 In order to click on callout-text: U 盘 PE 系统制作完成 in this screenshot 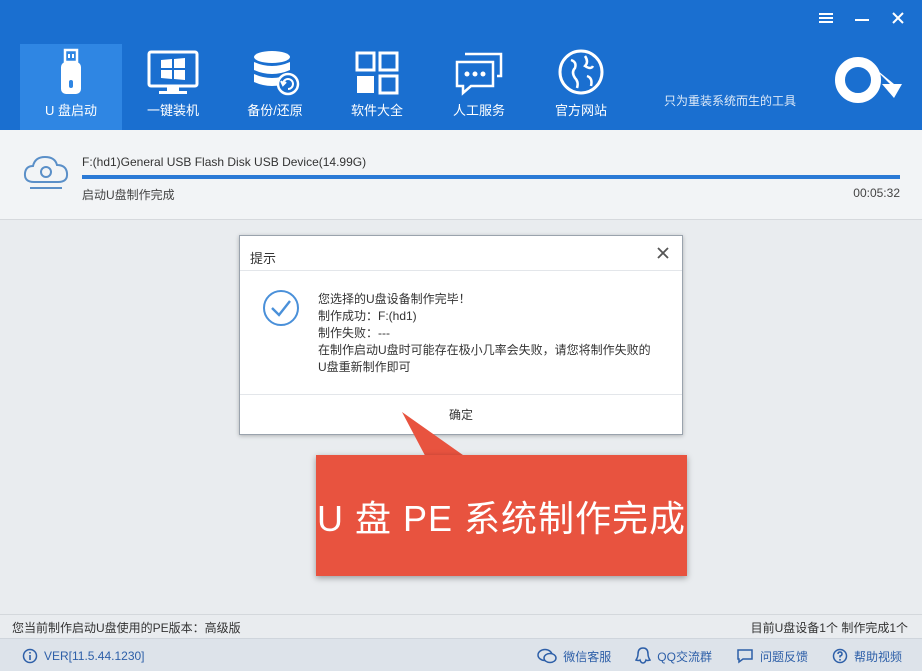, I will do `click(501, 518)`.